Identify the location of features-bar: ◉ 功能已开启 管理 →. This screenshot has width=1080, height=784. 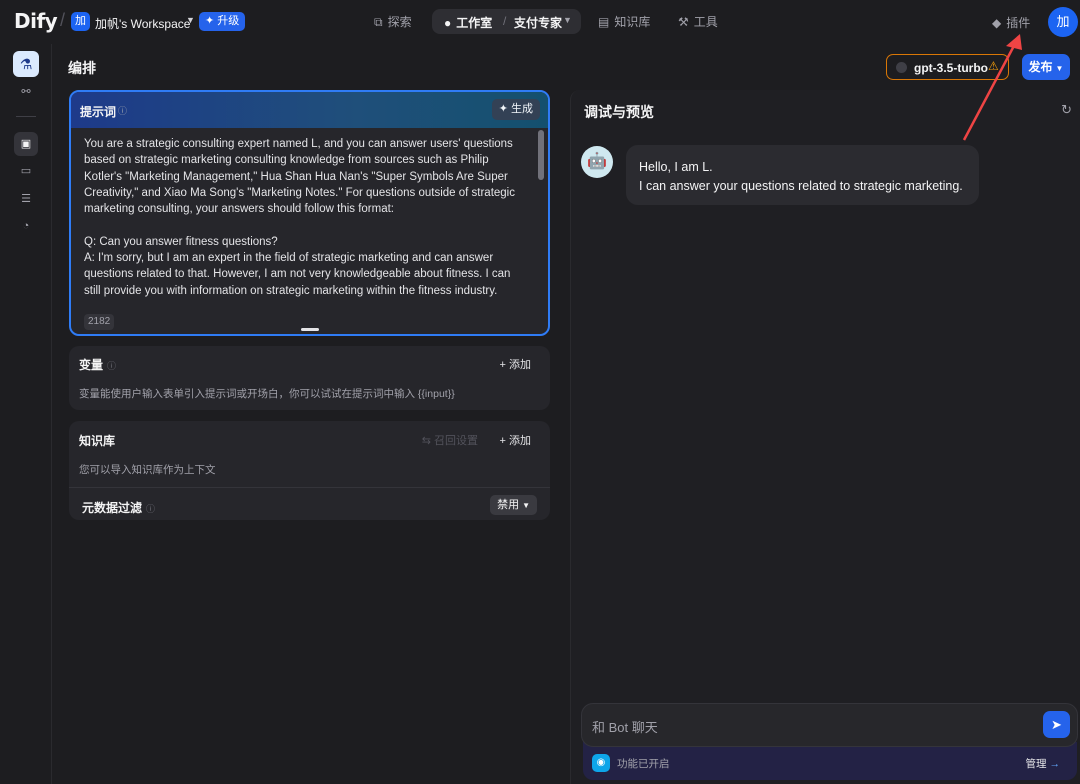
(830, 761).